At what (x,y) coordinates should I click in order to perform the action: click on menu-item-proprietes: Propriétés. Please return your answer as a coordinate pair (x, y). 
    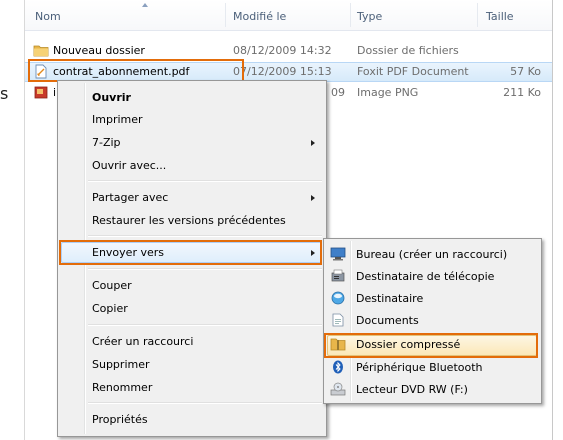
    Looking at the image, I should click on (120, 419).